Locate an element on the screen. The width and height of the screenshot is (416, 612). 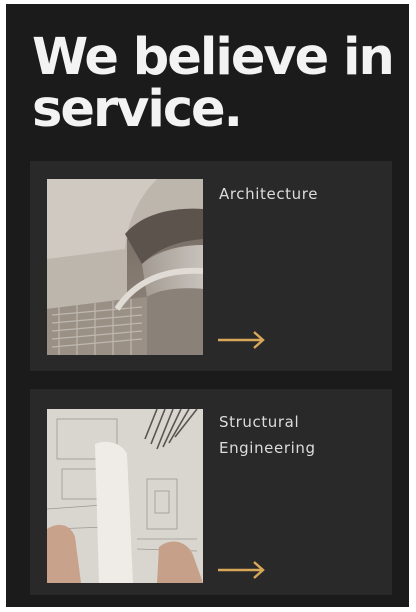
headline-line-1: We believe in is located at coordinates (213, 57).